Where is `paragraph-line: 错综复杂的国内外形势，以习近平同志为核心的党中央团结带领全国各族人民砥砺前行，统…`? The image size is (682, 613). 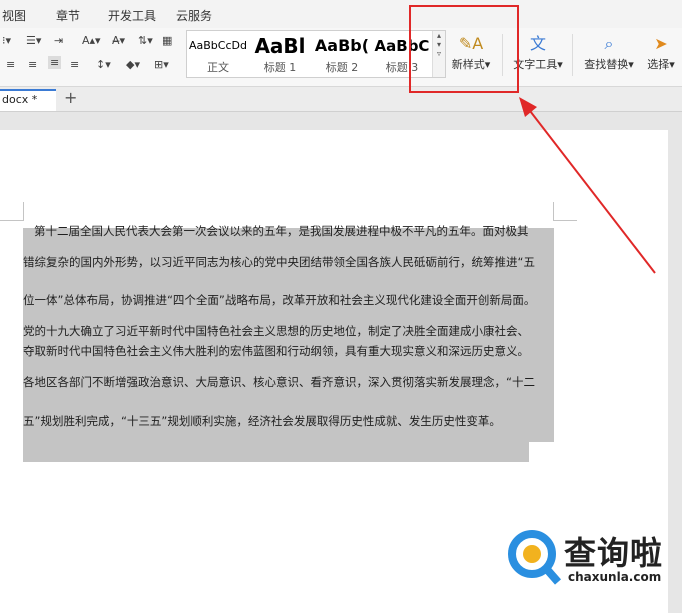 paragraph-line: 错综复杂的国内外形势，以习近平同志为核心的党中央团结带领全国各族人民砥砺前行，统… is located at coordinates (279, 262).